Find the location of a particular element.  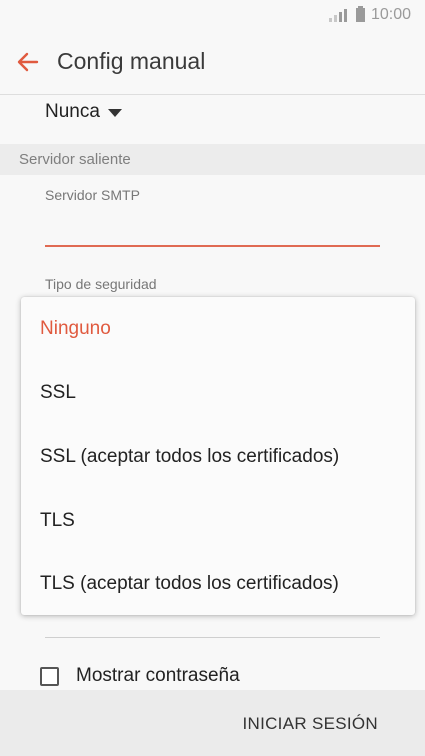

page-title: Config manual is located at coordinates (131, 61).